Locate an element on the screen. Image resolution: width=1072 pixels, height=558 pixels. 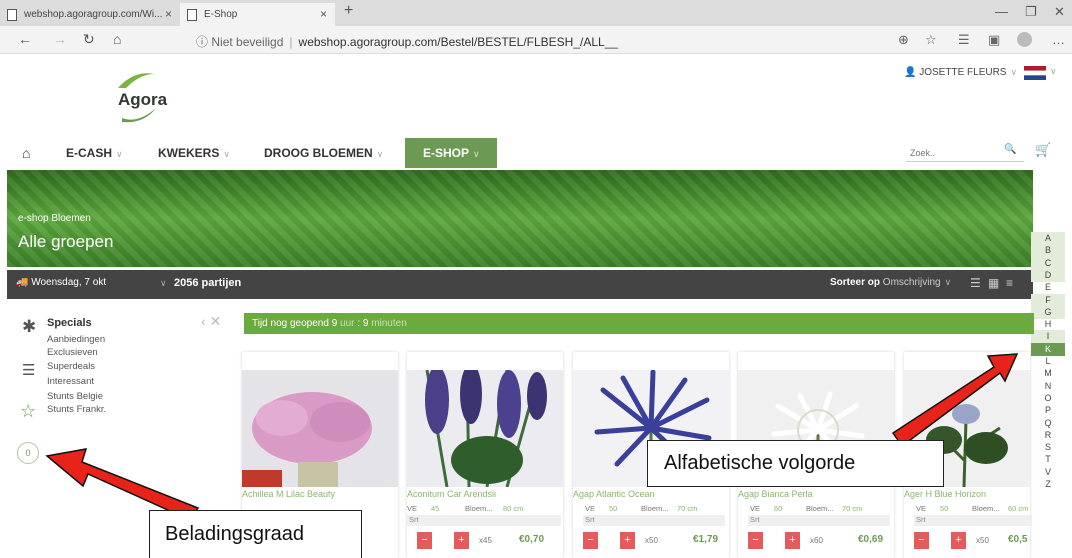
alphabet-letter-o: O is located at coordinates (1048, 398).